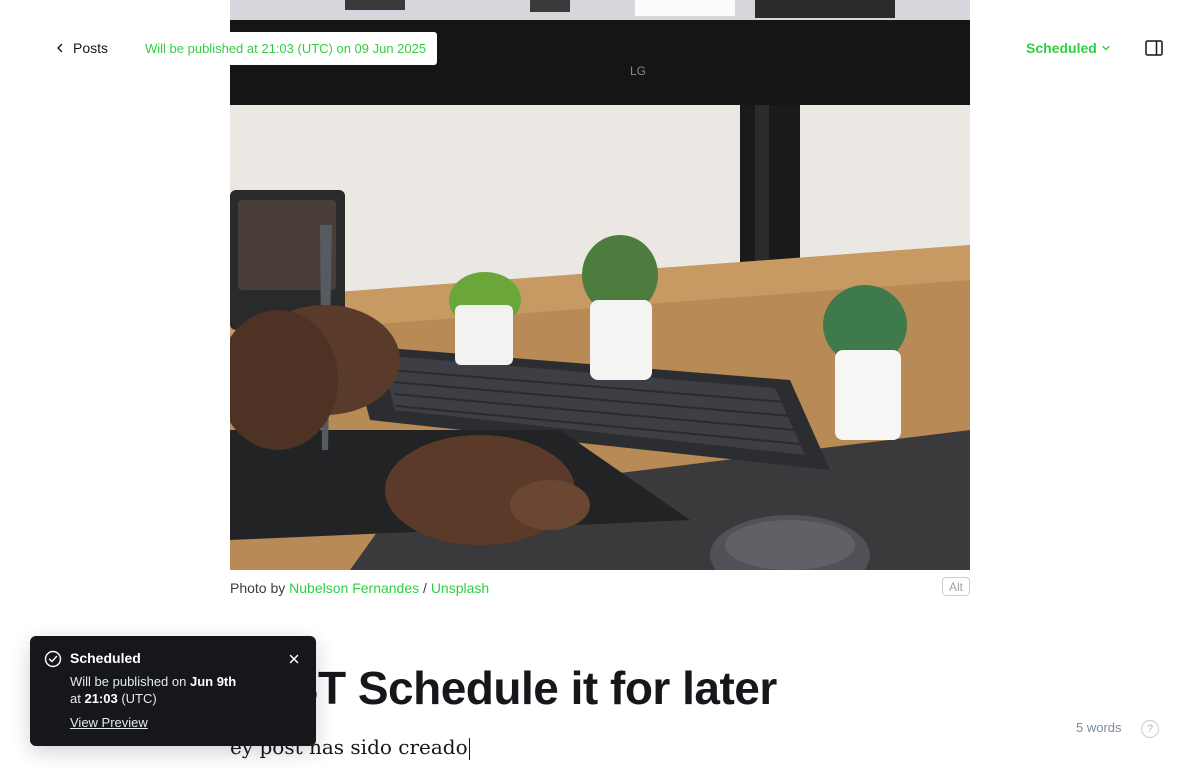  What do you see at coordinates (130, 681) in the screenshot?
I see `toast-date-prefix: Will be published on` at bounding box center [130, 681].